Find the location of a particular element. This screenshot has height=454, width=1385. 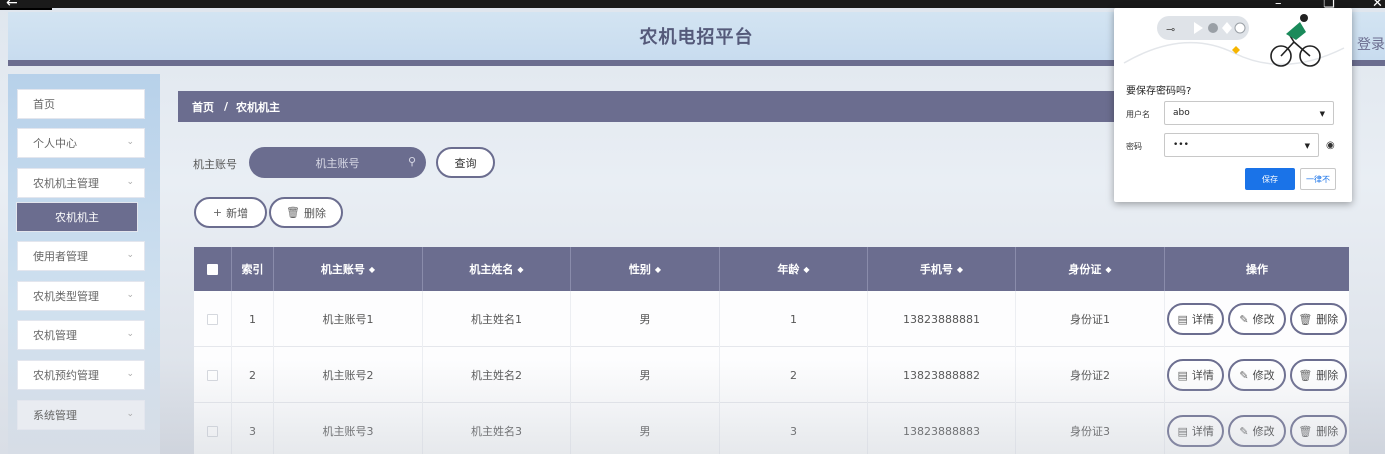

password-value: ••• is located at coordinates (1181, 145).